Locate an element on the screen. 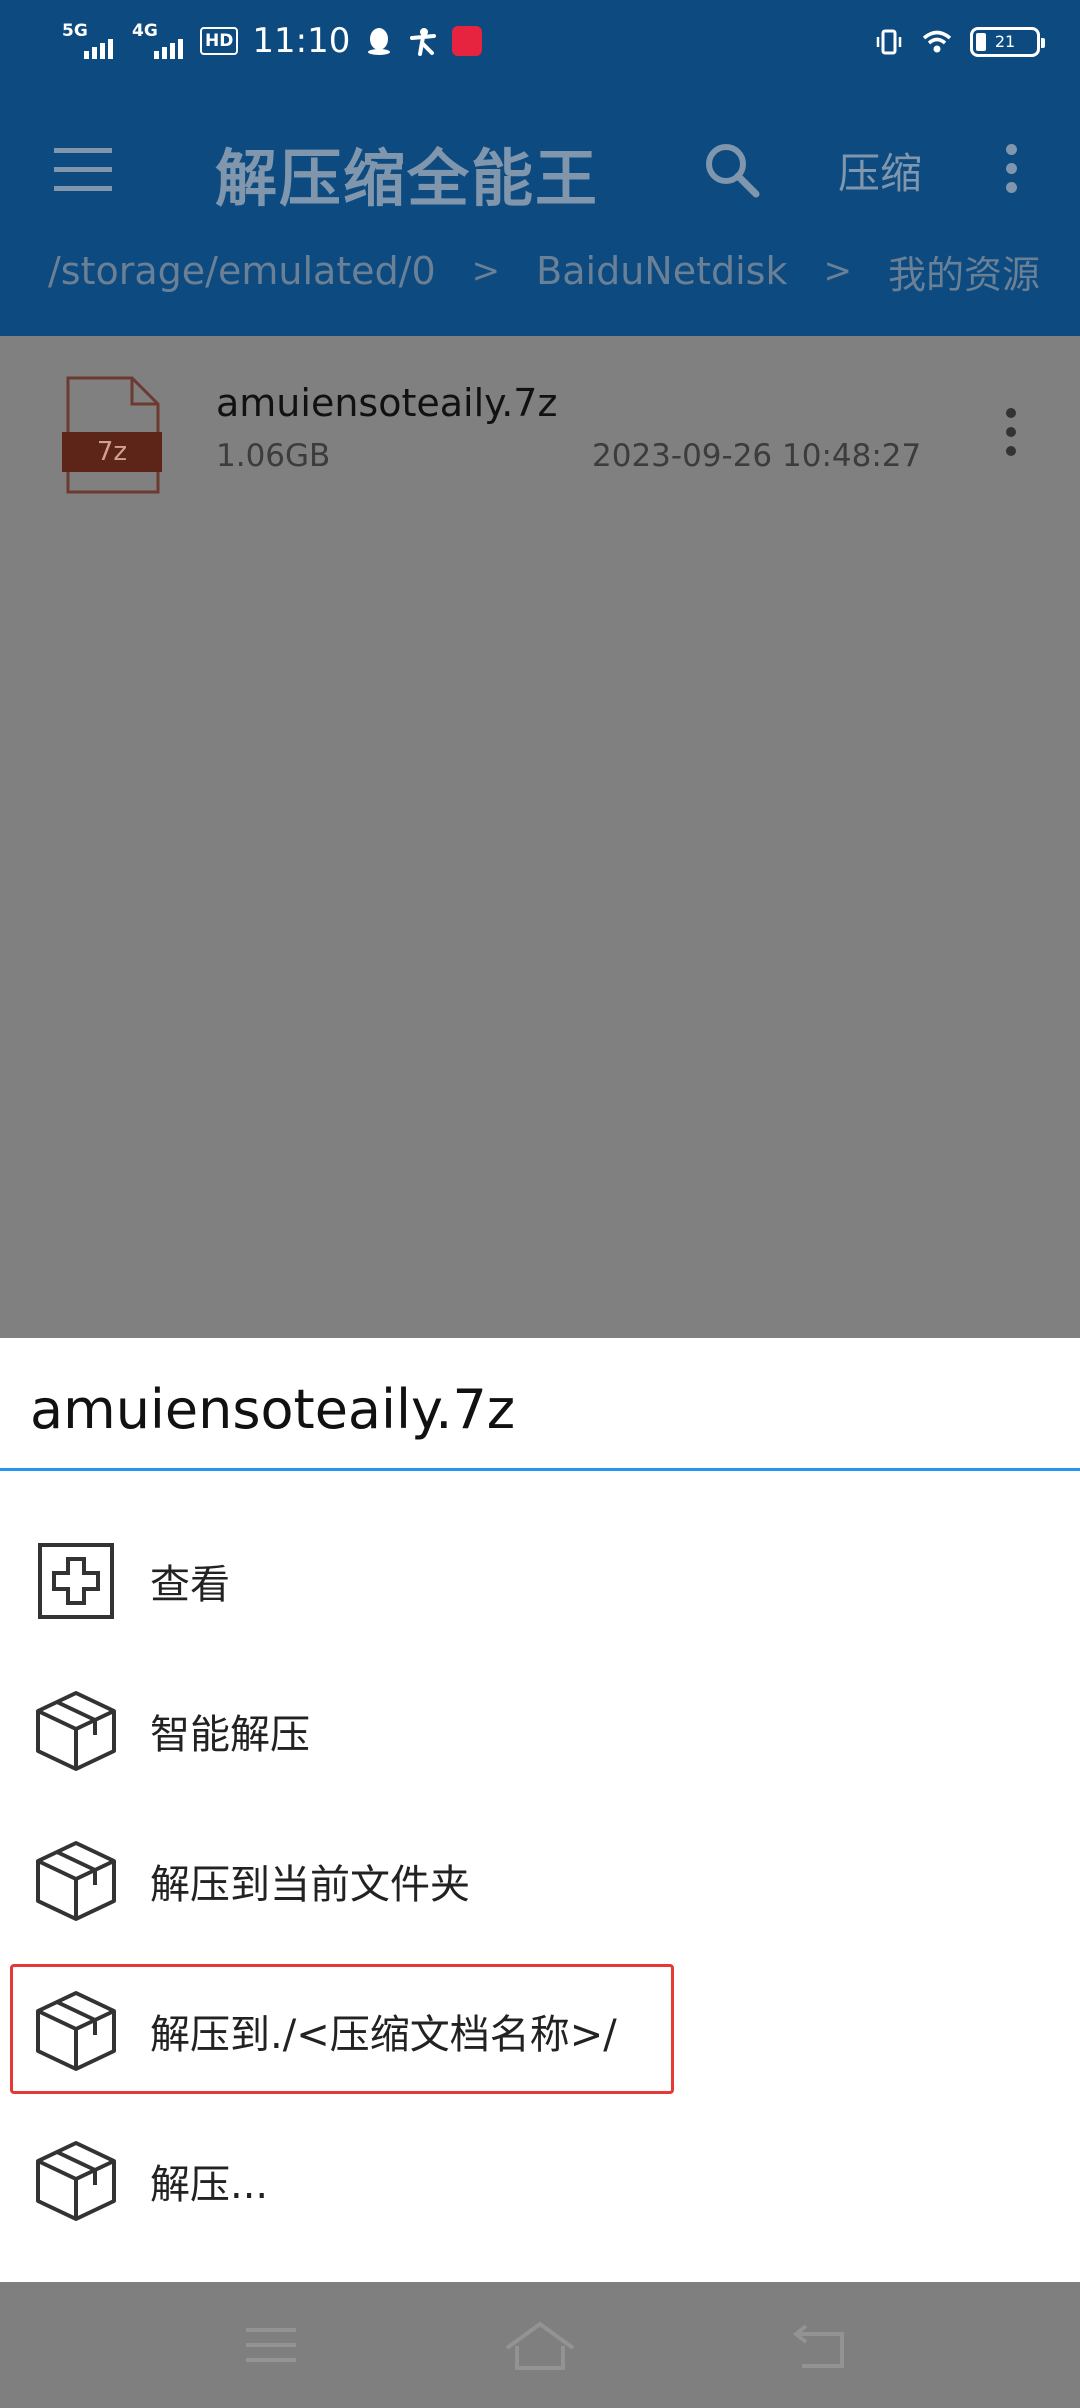 The width and height of the screenshot is (1080, 2408). signal-sim2-icon: 4G is located at coordinates (158, 41).